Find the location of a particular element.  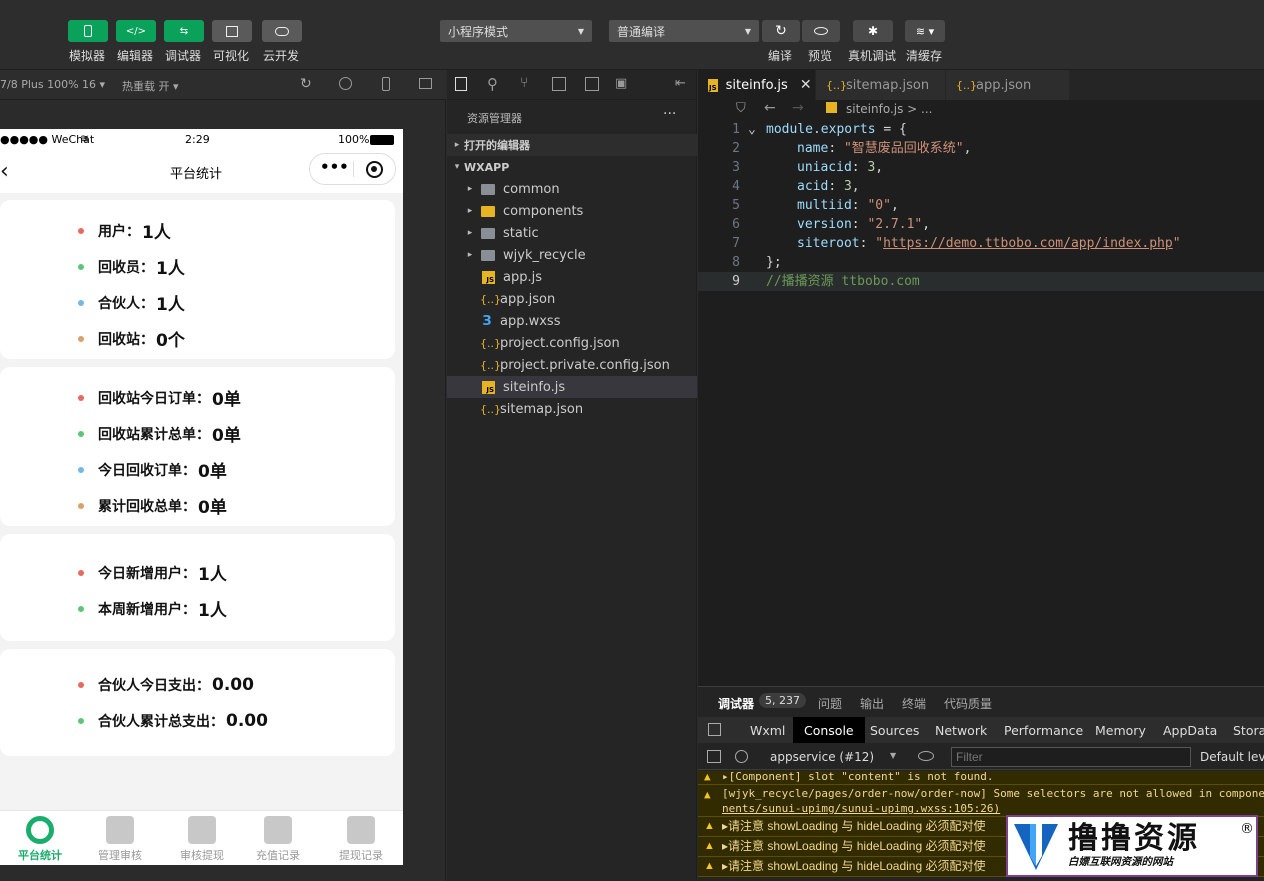

inspect-element-icon is located at coordinates (714, 729).